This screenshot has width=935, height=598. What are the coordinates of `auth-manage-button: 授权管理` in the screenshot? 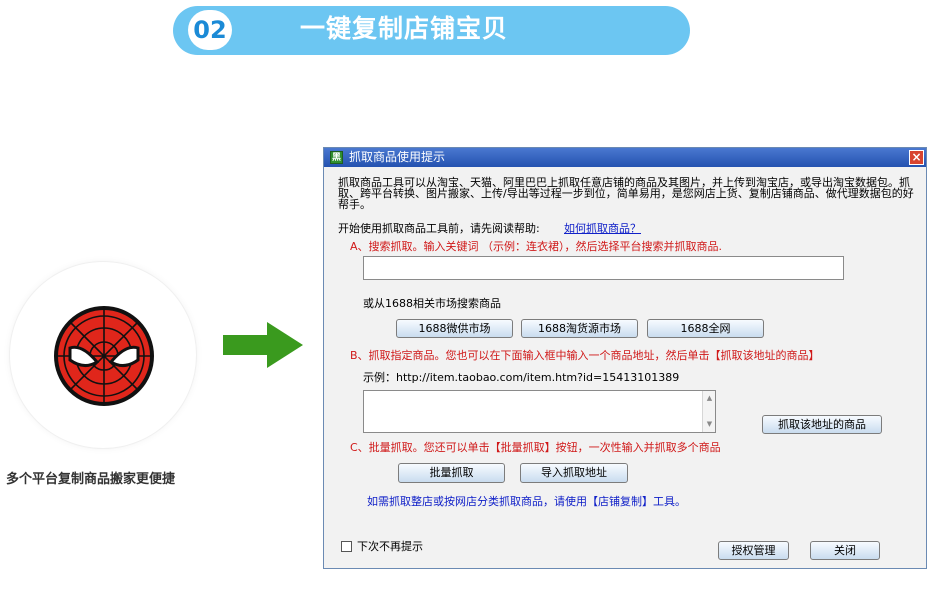 It's located at (753, 550).